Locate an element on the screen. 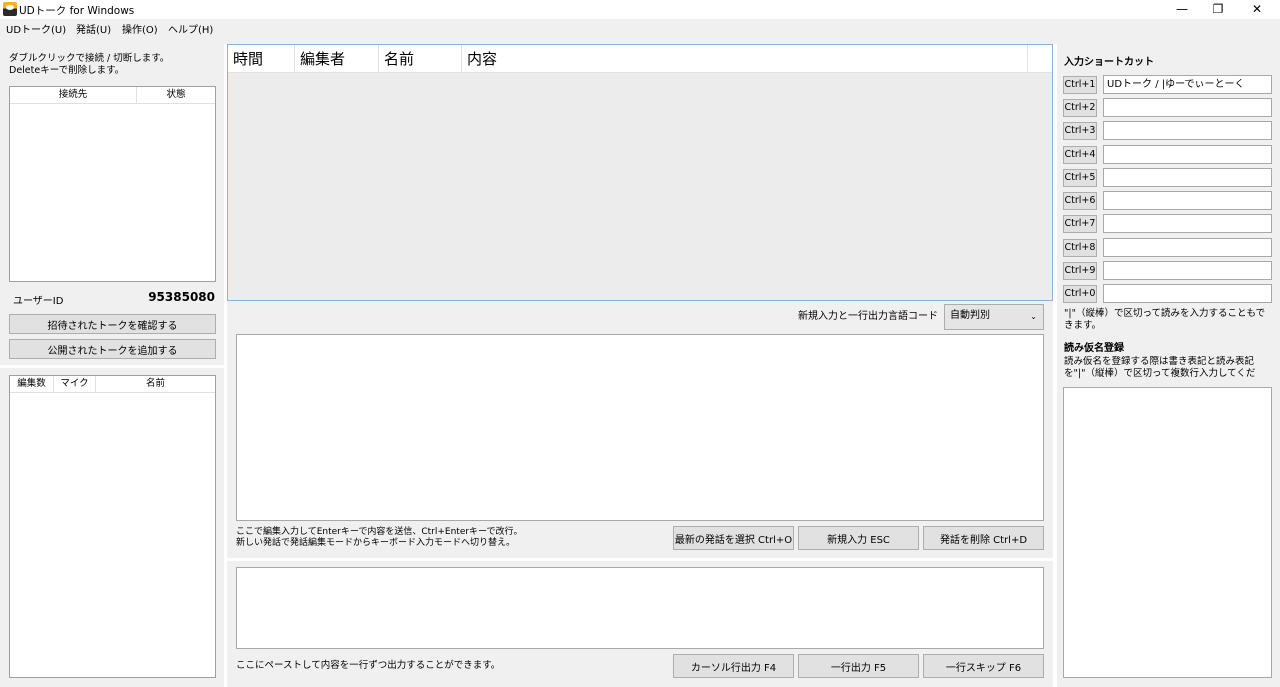 This screenshot has height=687, width=1280. menu-operation: 操作(O) is located at coordinates (140, 28).